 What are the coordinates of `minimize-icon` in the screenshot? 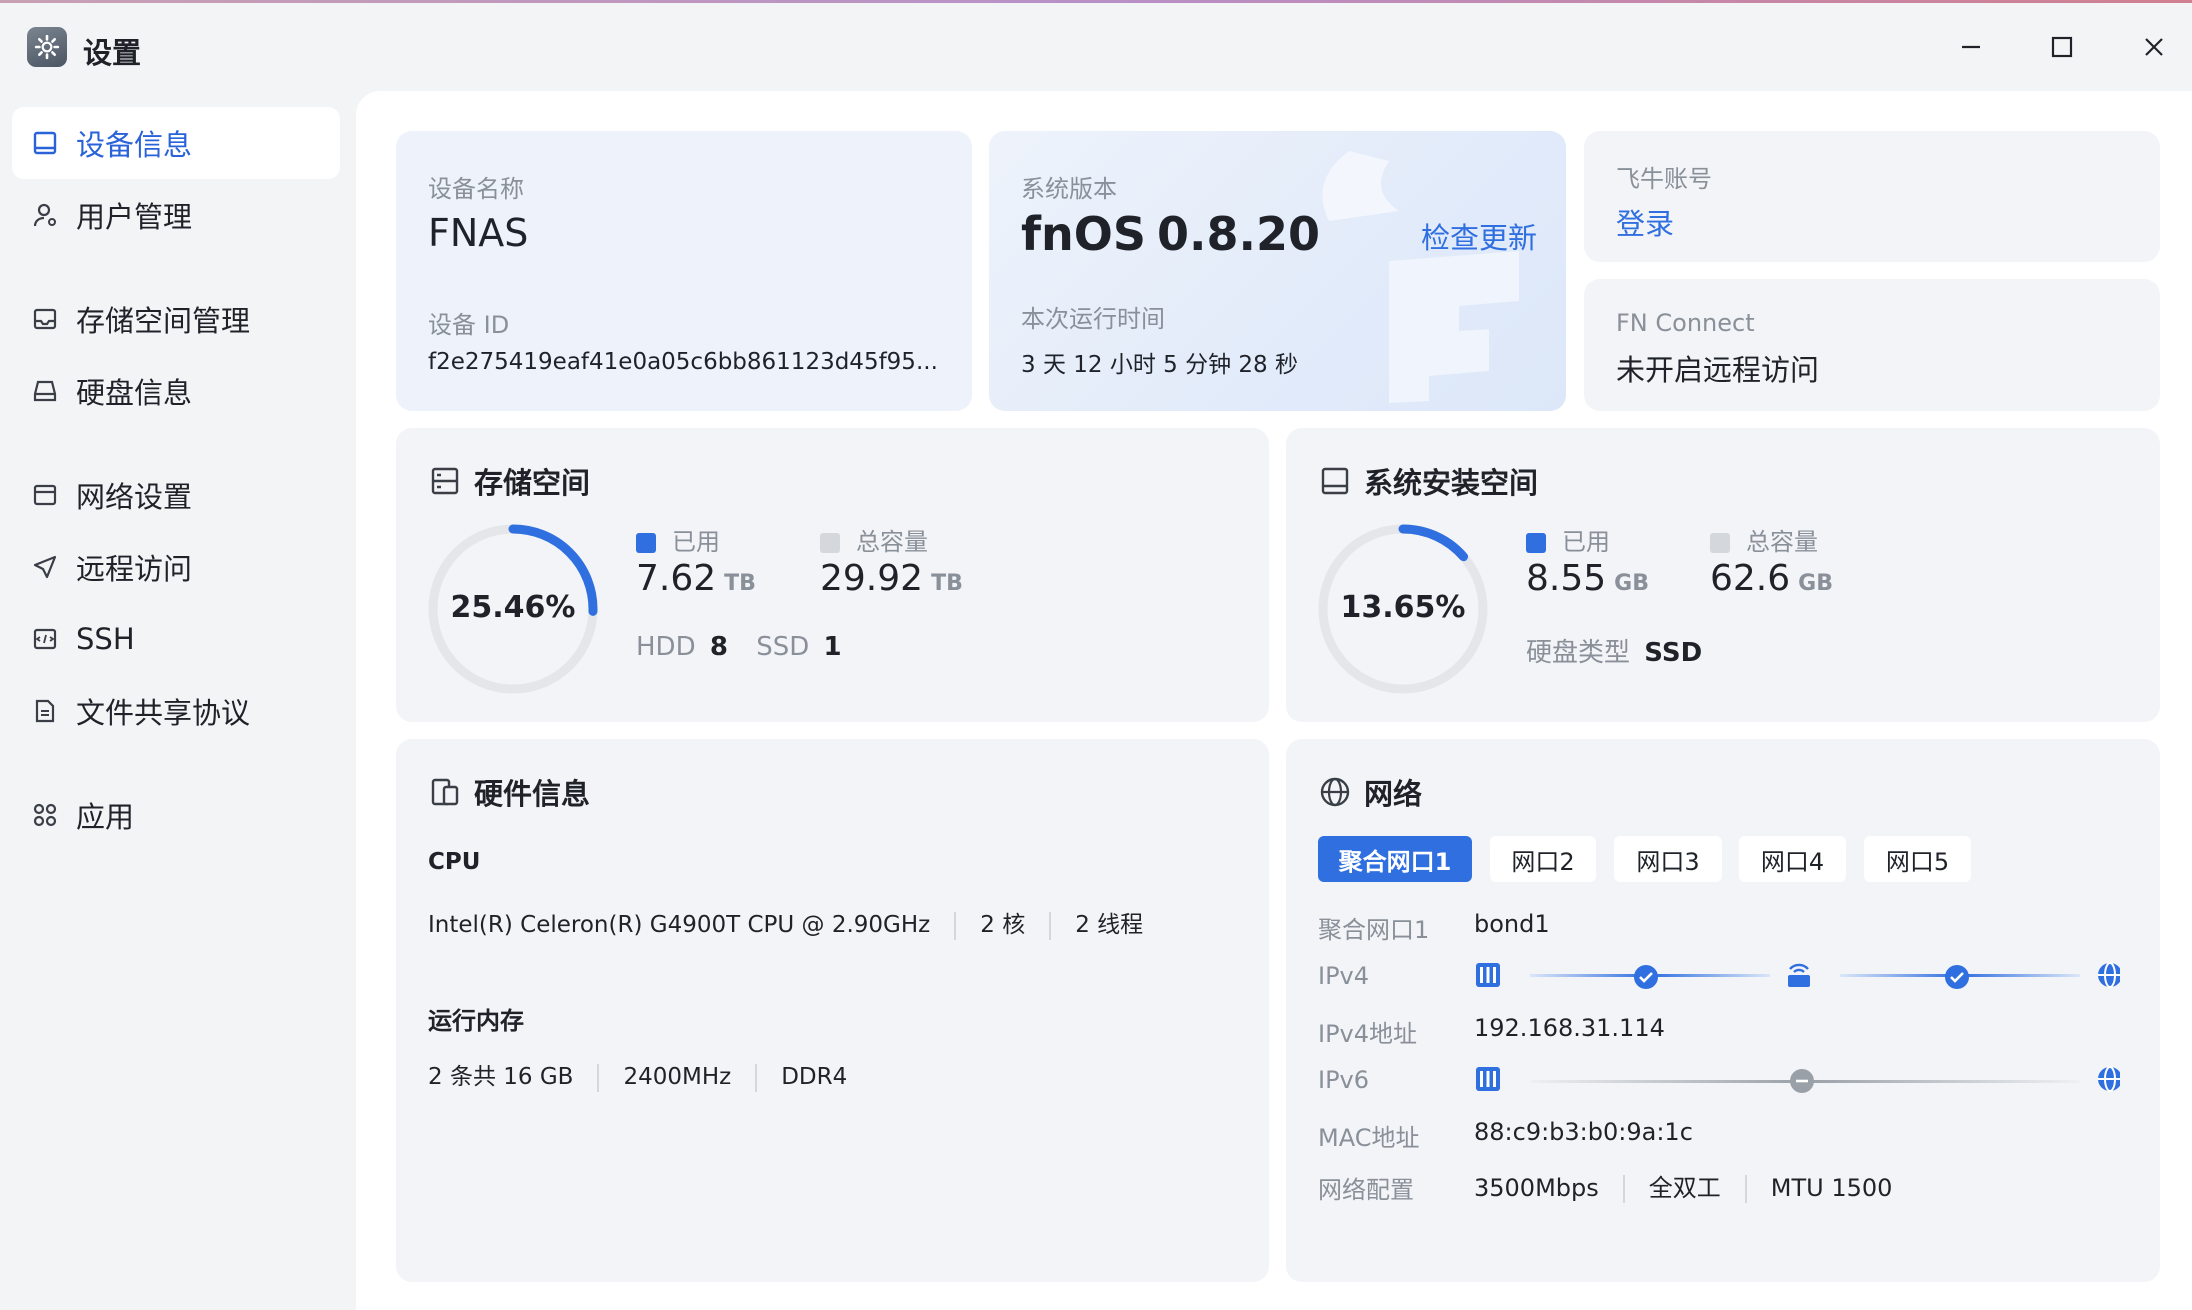 It's located at (1971, 47).